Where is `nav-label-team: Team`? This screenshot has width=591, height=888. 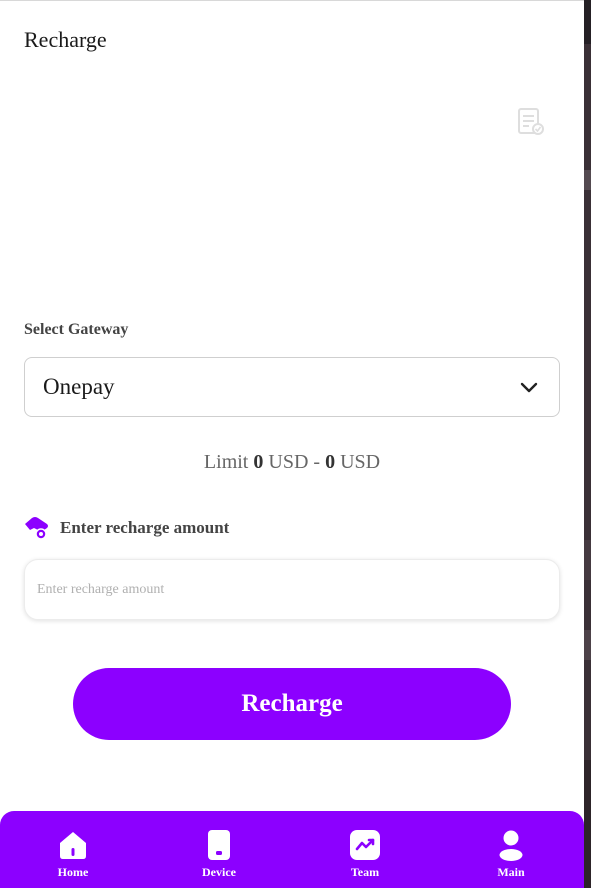 nav-label-team: Team is located at coordinates (365, 872).